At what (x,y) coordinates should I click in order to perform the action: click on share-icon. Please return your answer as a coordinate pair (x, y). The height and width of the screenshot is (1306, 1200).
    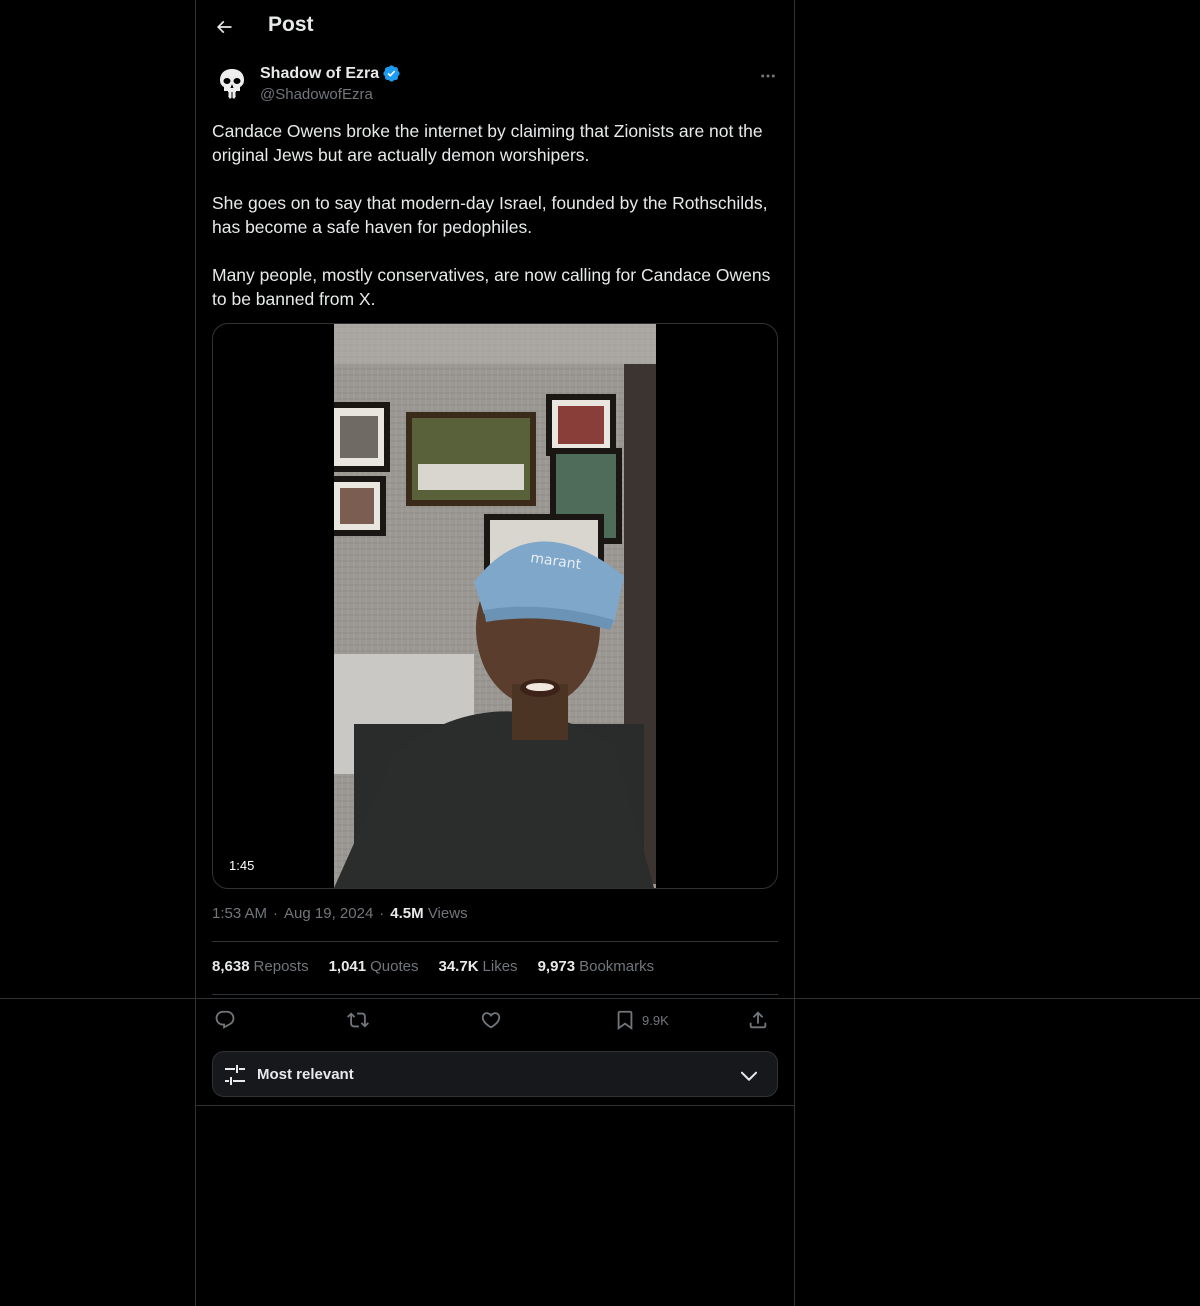
    Looking at the image, I should click on (758, 1020).